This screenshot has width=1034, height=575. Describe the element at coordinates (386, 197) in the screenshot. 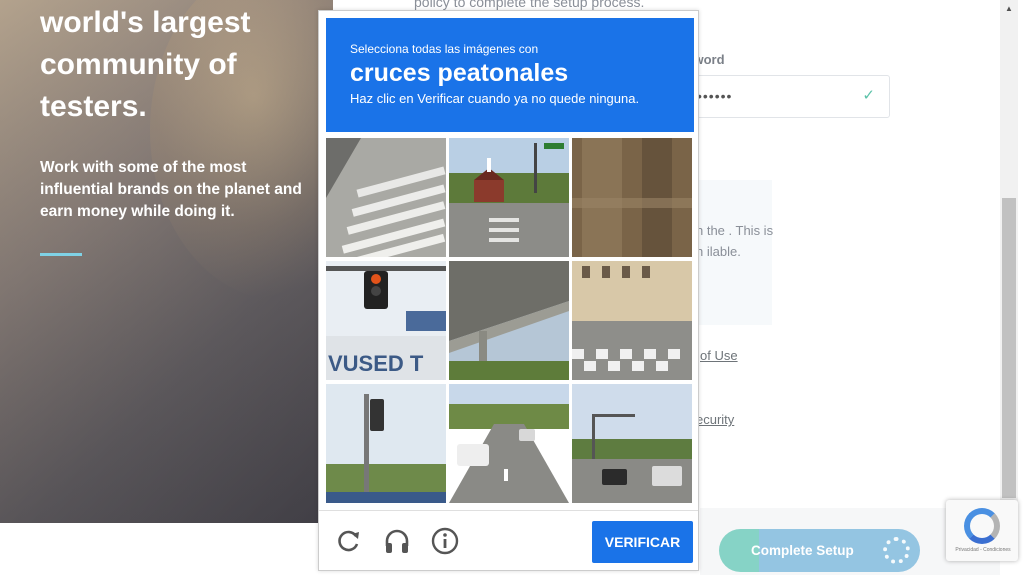

I see `captcha-tile-crosswalk-road` at that location.